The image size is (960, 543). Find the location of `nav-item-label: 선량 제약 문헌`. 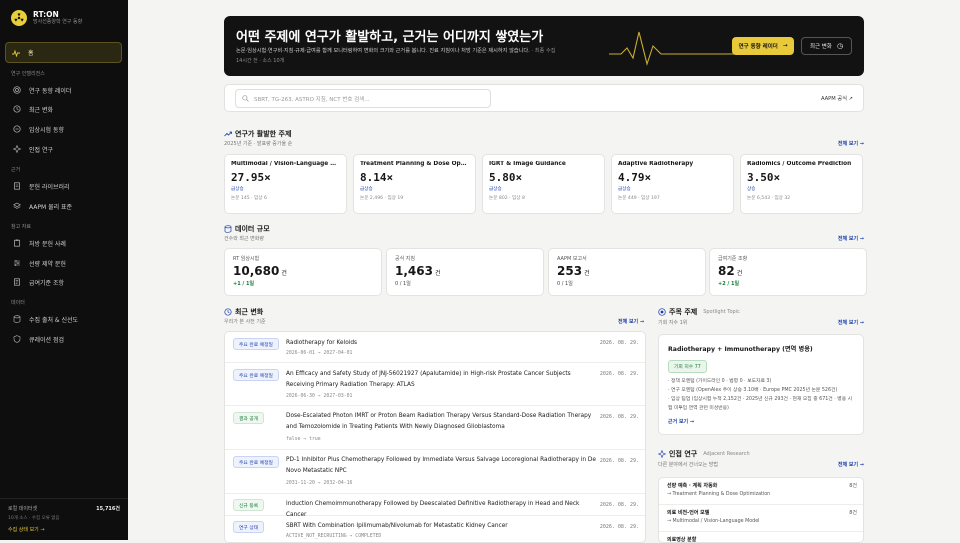

nav-item-label: 선량 제약 문헌 is located at coordinates (47, 264).